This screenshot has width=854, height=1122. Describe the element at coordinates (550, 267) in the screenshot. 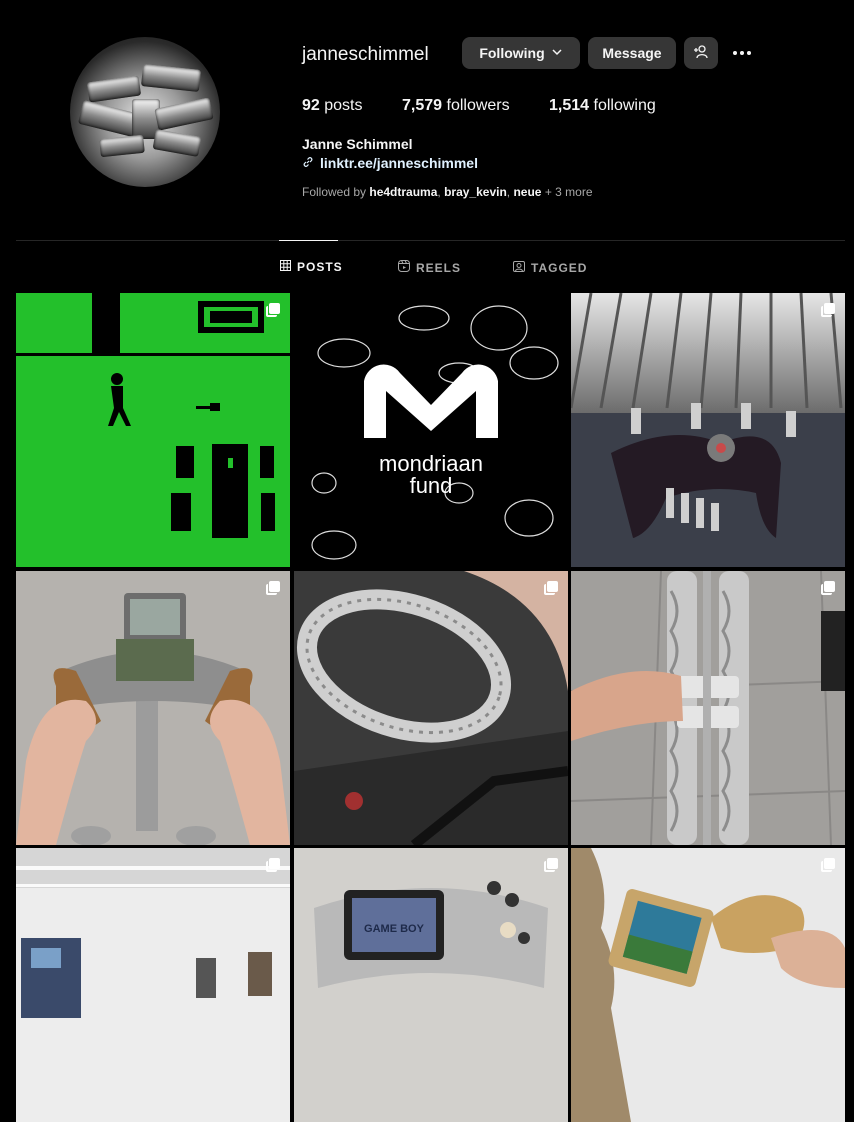

I see `tab-tagged: TAGGED` at that location.